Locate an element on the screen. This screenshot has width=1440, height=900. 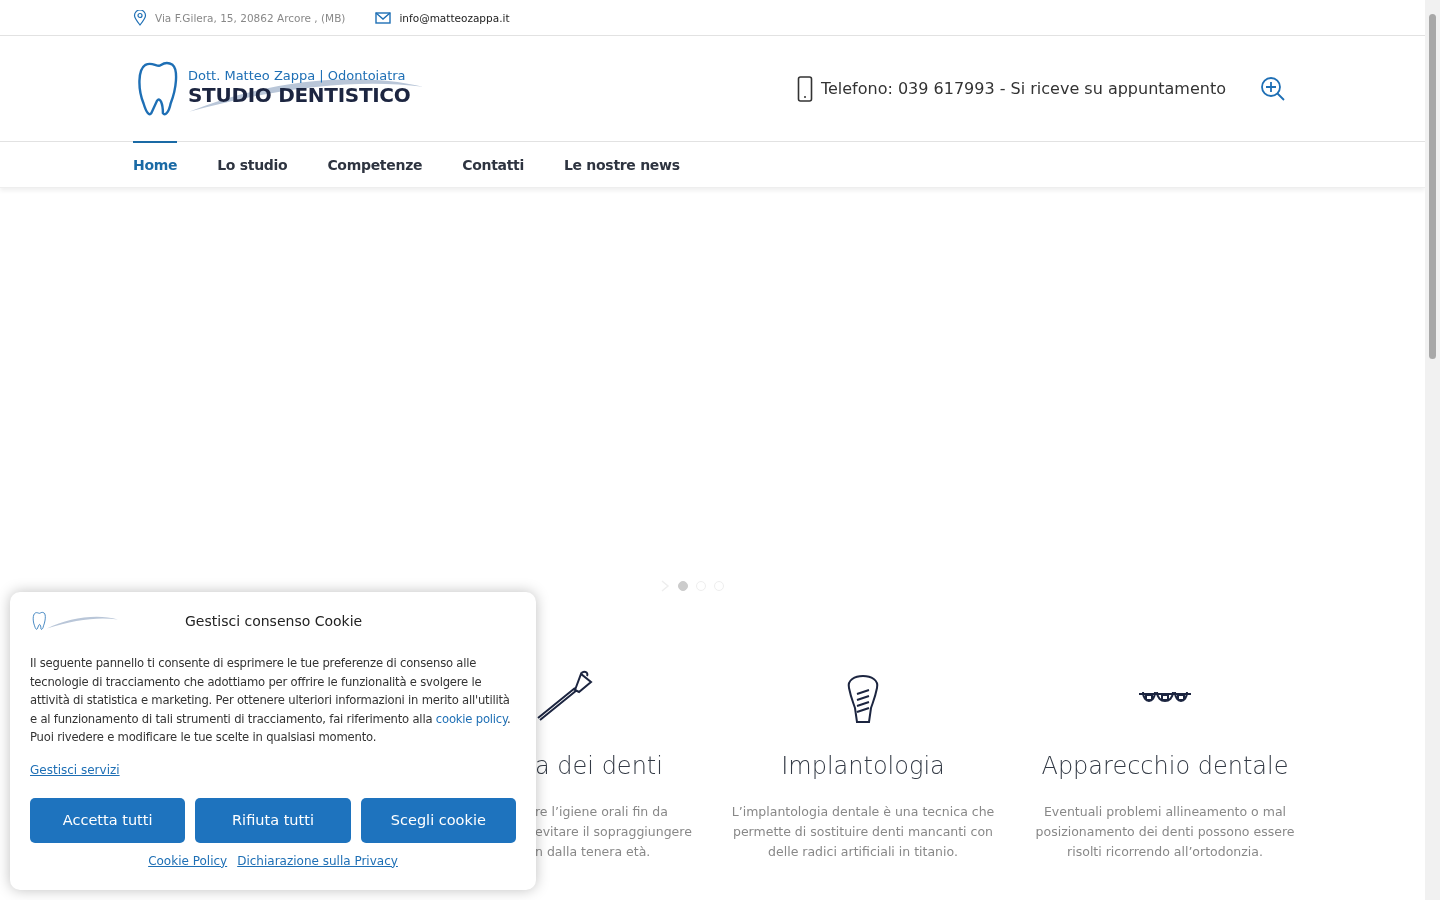
nav-tab: Home is located at coordinates (155, 164).